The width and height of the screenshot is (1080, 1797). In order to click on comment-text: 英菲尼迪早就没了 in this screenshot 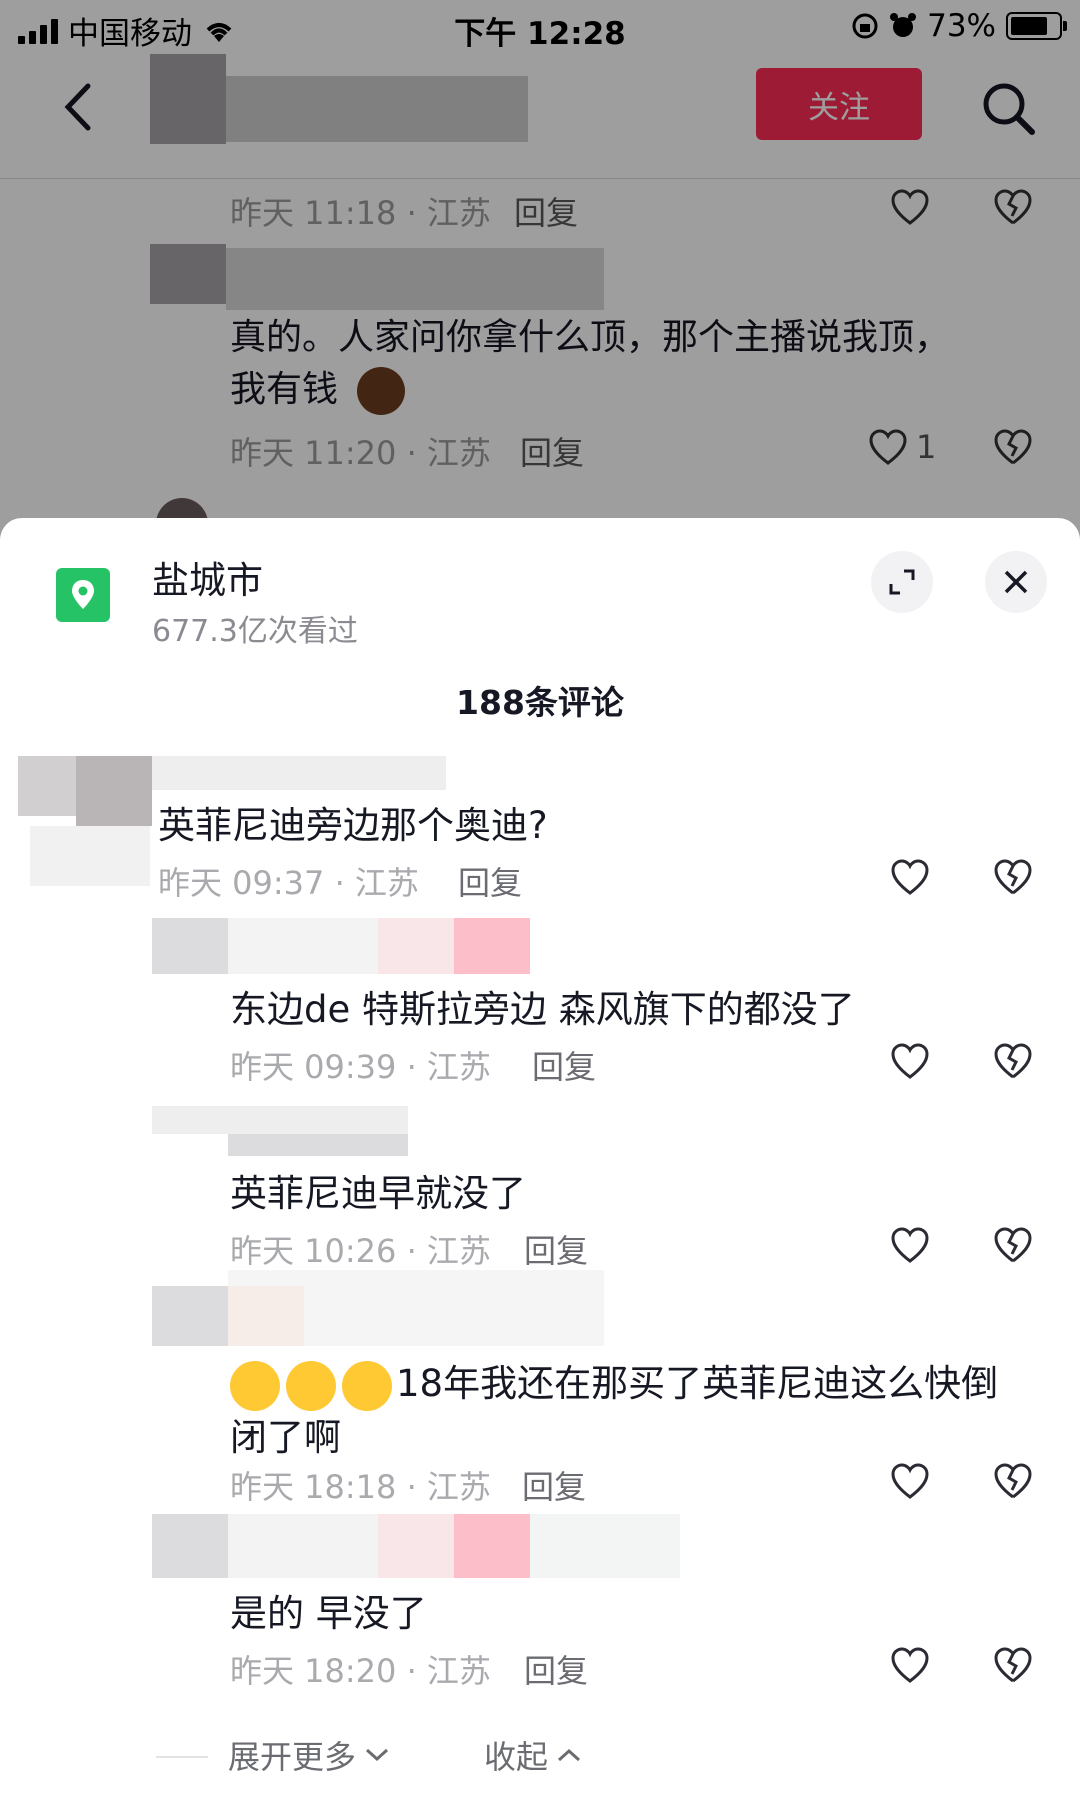, I will do `click(378, 1193)`.